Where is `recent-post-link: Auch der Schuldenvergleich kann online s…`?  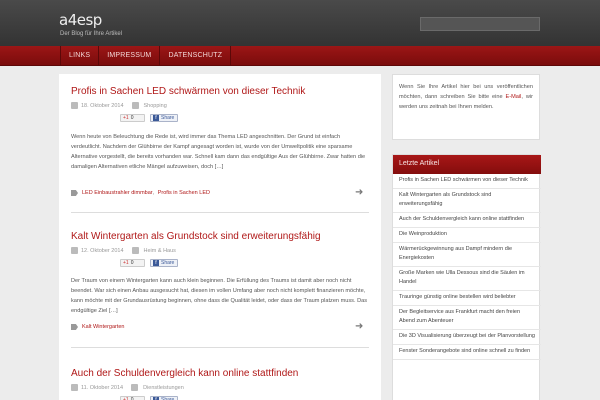
recent-post-link: Auch der Schuldenvergleich kann online s… is located at coordinates (467, 220).